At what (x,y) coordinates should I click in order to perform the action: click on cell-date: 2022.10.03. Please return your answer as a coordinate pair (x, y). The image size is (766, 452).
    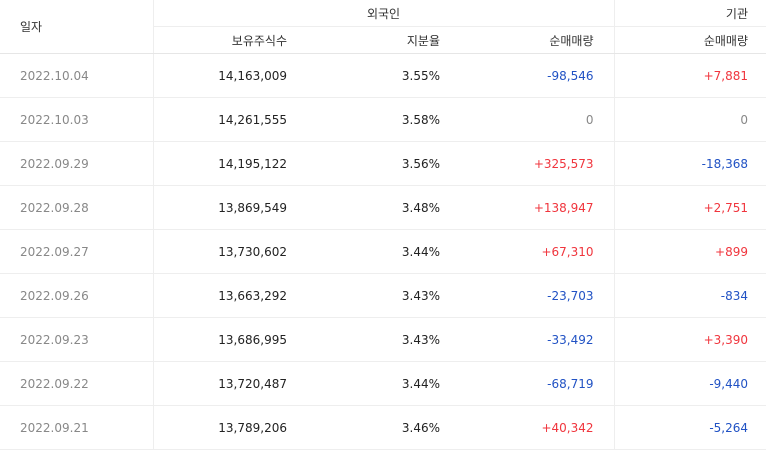
    Looking at the image, I should click on (76, 119).